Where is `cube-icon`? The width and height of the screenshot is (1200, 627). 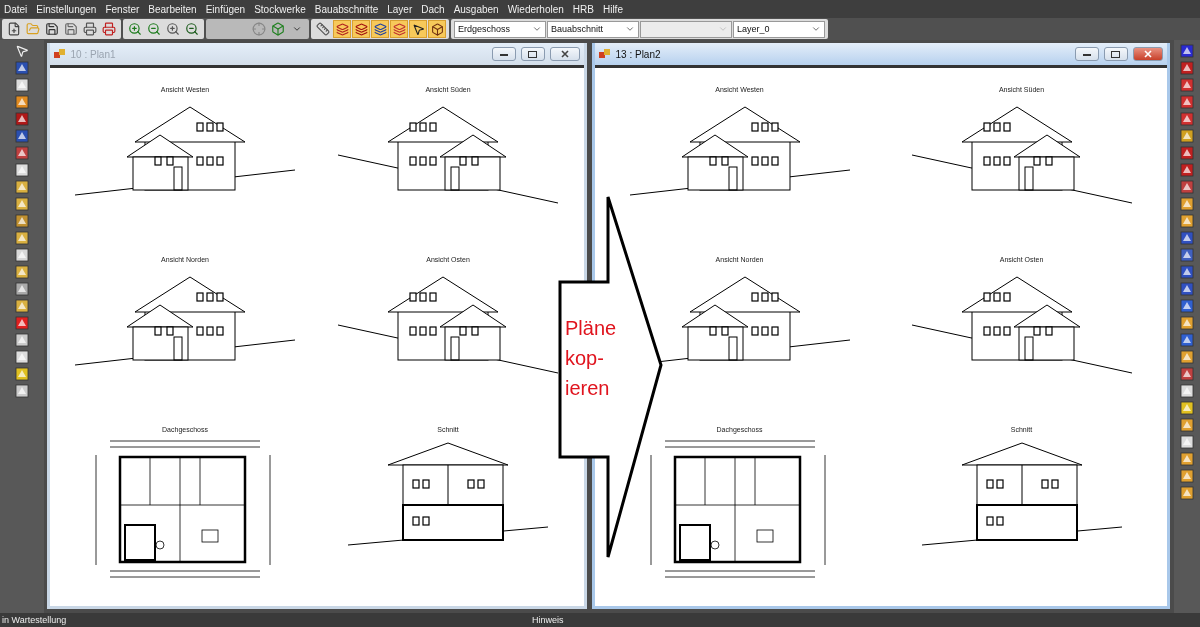
cube-icon is located at coordinates (437, 29).